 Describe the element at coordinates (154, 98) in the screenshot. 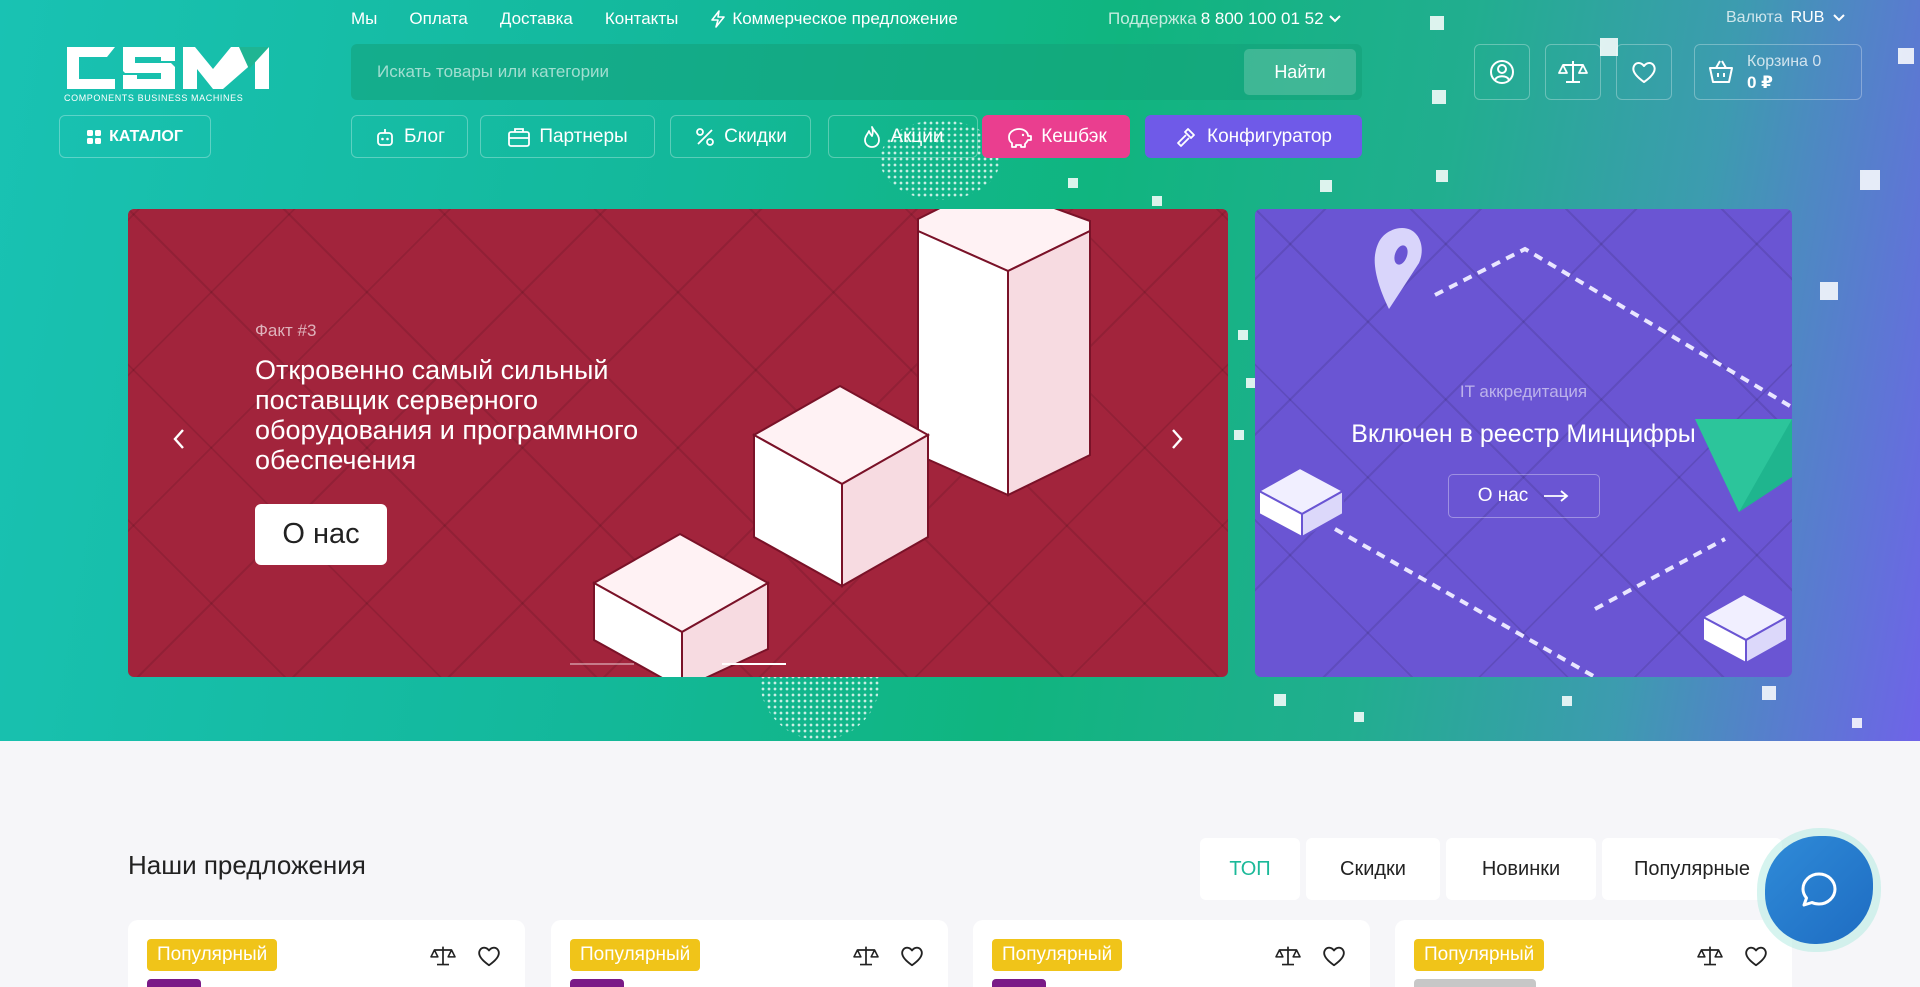

I see `logo-subtitle: COMPONENTS BUSINESS MACHINES` at that location.